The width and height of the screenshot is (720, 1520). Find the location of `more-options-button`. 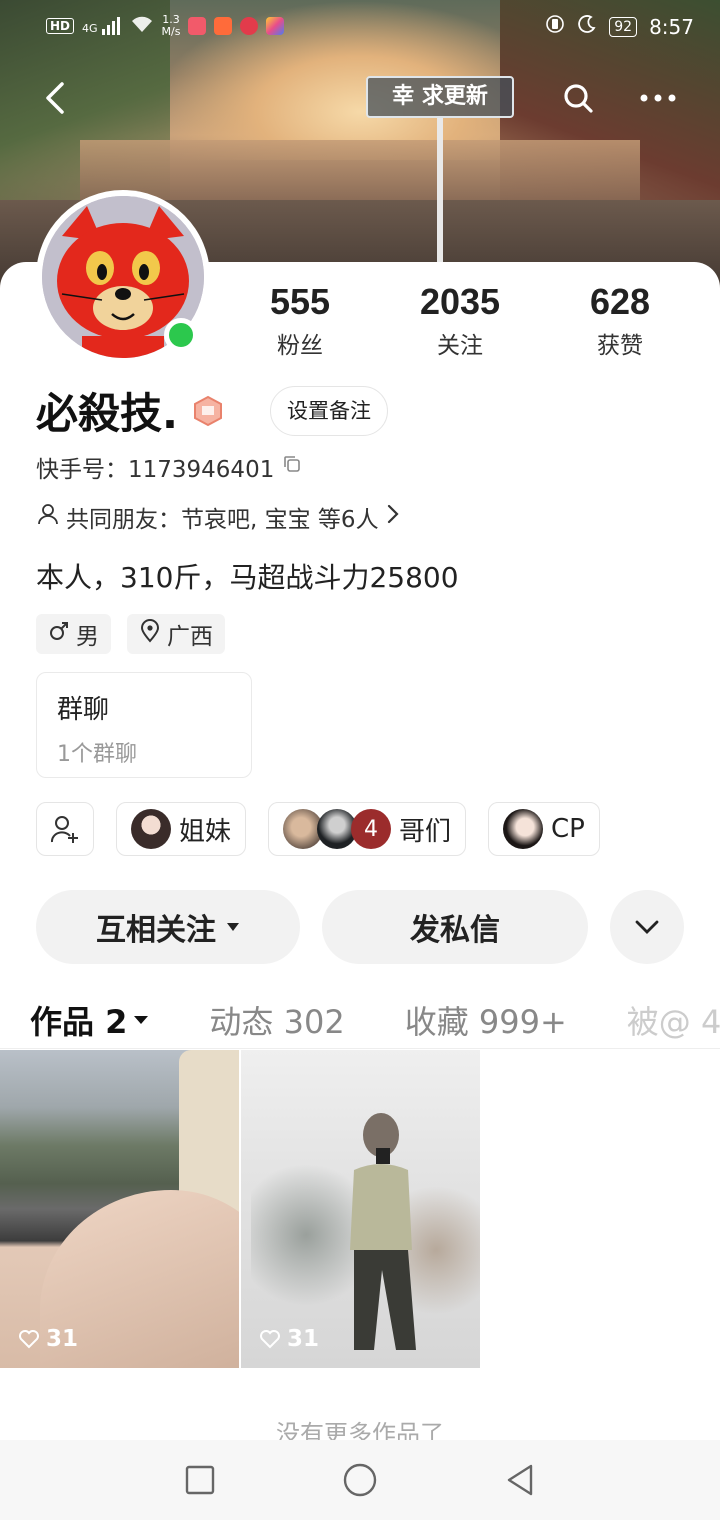

more-options-button is located at coordinates (658, 98).